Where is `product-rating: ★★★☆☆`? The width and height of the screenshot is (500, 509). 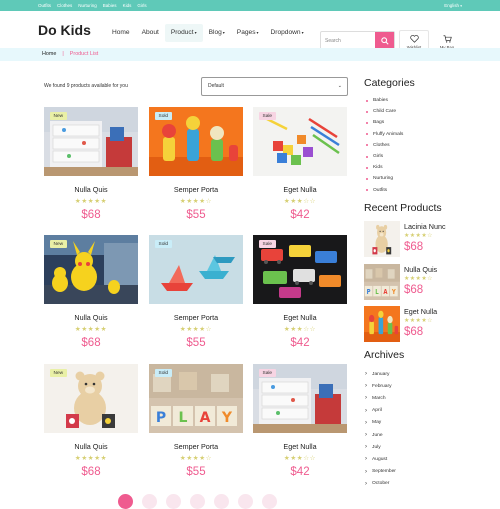 product-rating: ★★★☆☆ is located at coordinates (300, 458).